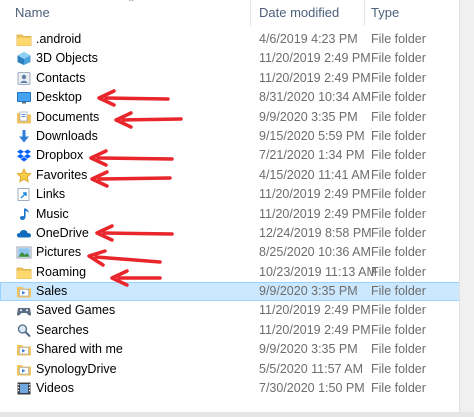 This screenshot has width=474, height=417. What do you see at coordinates (237, 136) in the screenshot?
I see `file-row-downloads: Downloads 9/15/2020 5:59 PM File folder` at bounding box center [237, 136].